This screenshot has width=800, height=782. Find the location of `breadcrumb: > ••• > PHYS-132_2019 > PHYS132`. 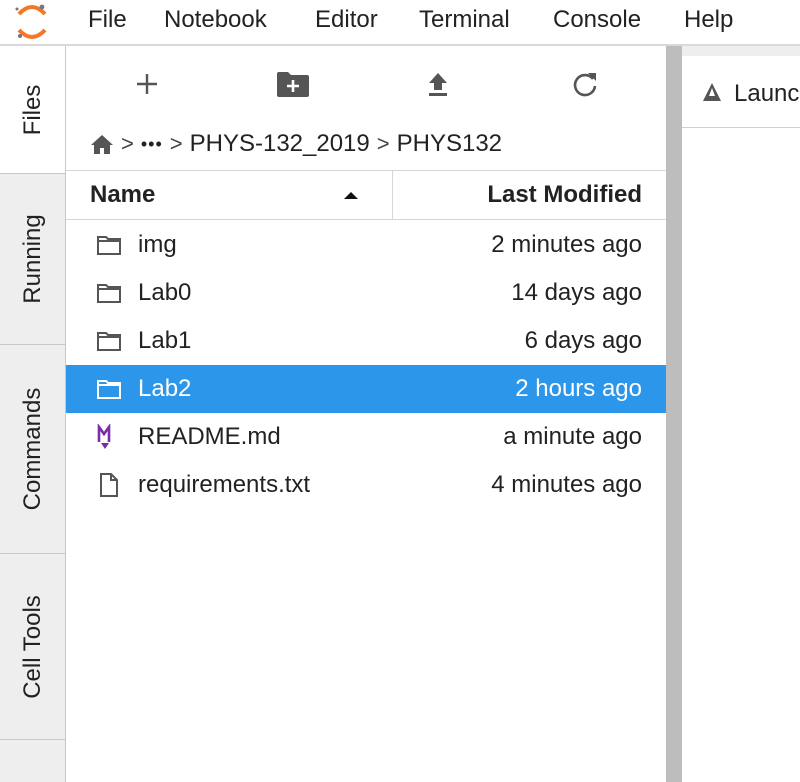

breadcrumb: > ••• > PHYS-132_2019 > PHYS132 is located at coordinates (296, 144).